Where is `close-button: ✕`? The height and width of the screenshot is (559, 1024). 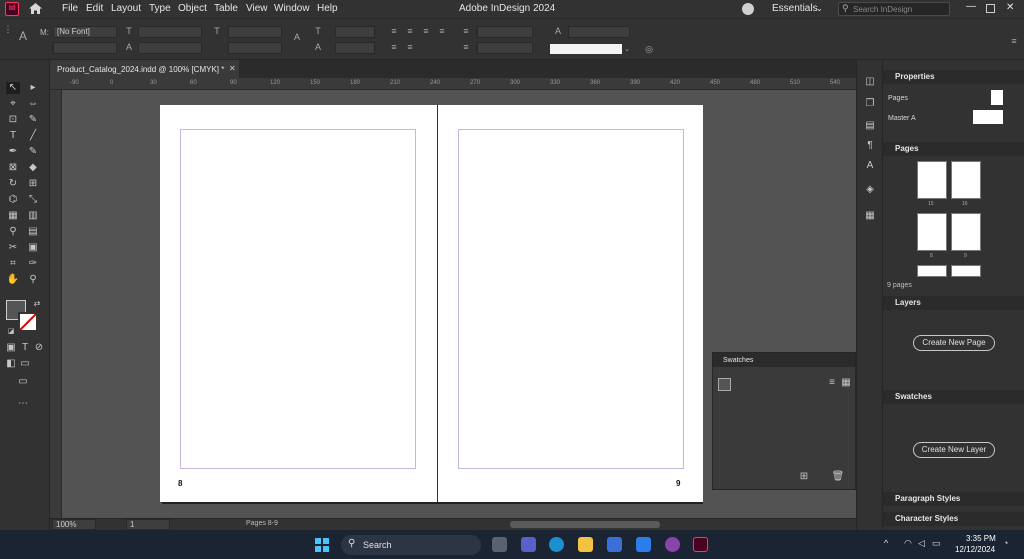
close-button: ✕ is located at coordinates (1010, 7).